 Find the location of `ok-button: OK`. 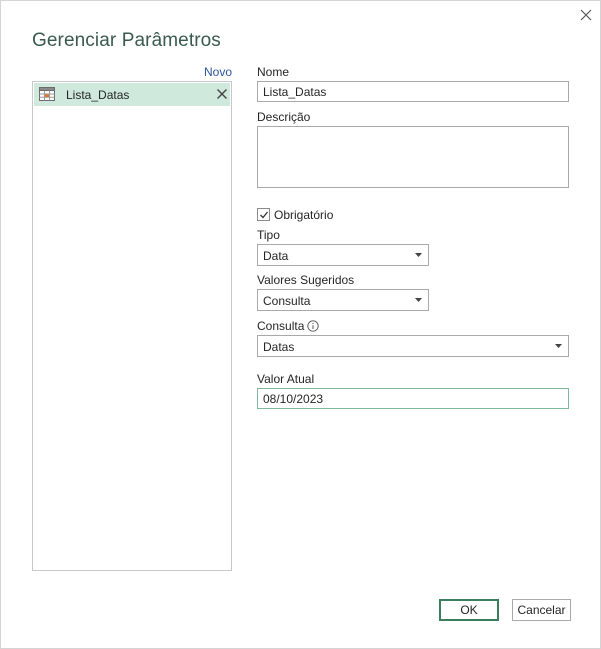

ok-button: OK is located at coordinates (469, 610).